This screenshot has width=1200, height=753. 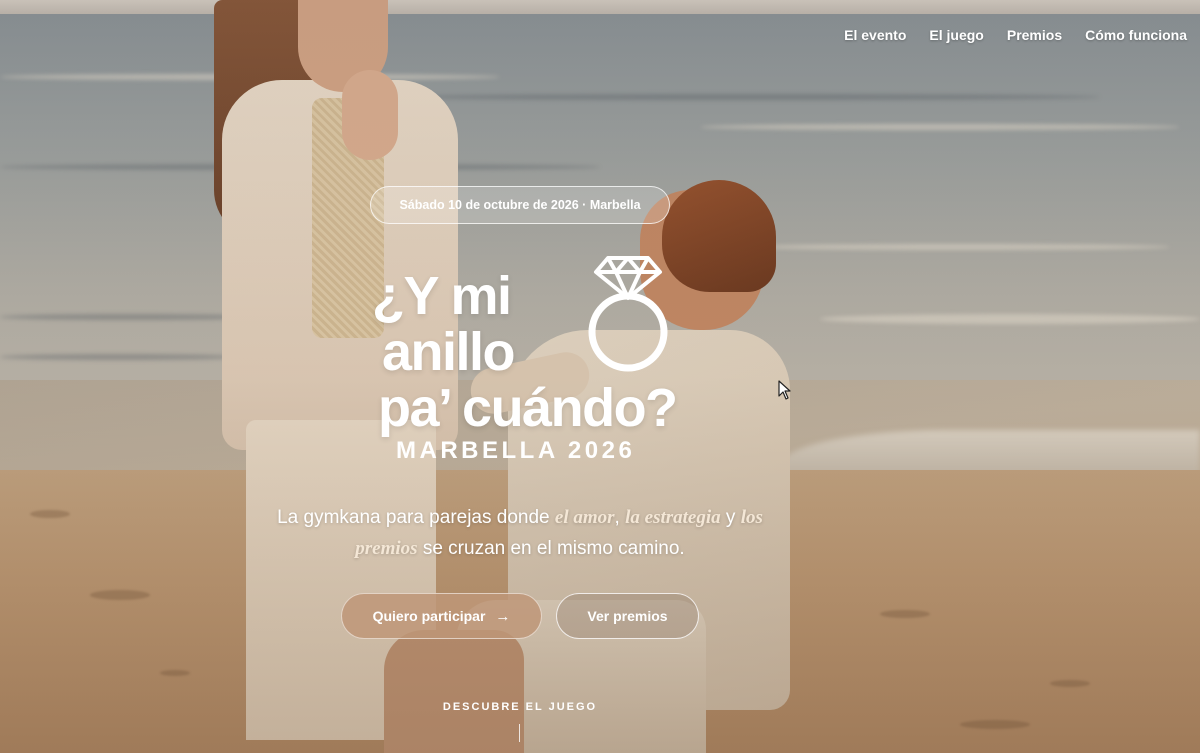 I want to click on mouse-cursor-icon, so click(x=784, y=390).